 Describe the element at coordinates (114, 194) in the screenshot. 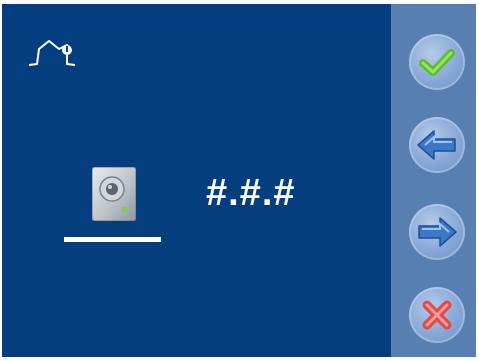

I see `door-entry-panel-icon` at that location.